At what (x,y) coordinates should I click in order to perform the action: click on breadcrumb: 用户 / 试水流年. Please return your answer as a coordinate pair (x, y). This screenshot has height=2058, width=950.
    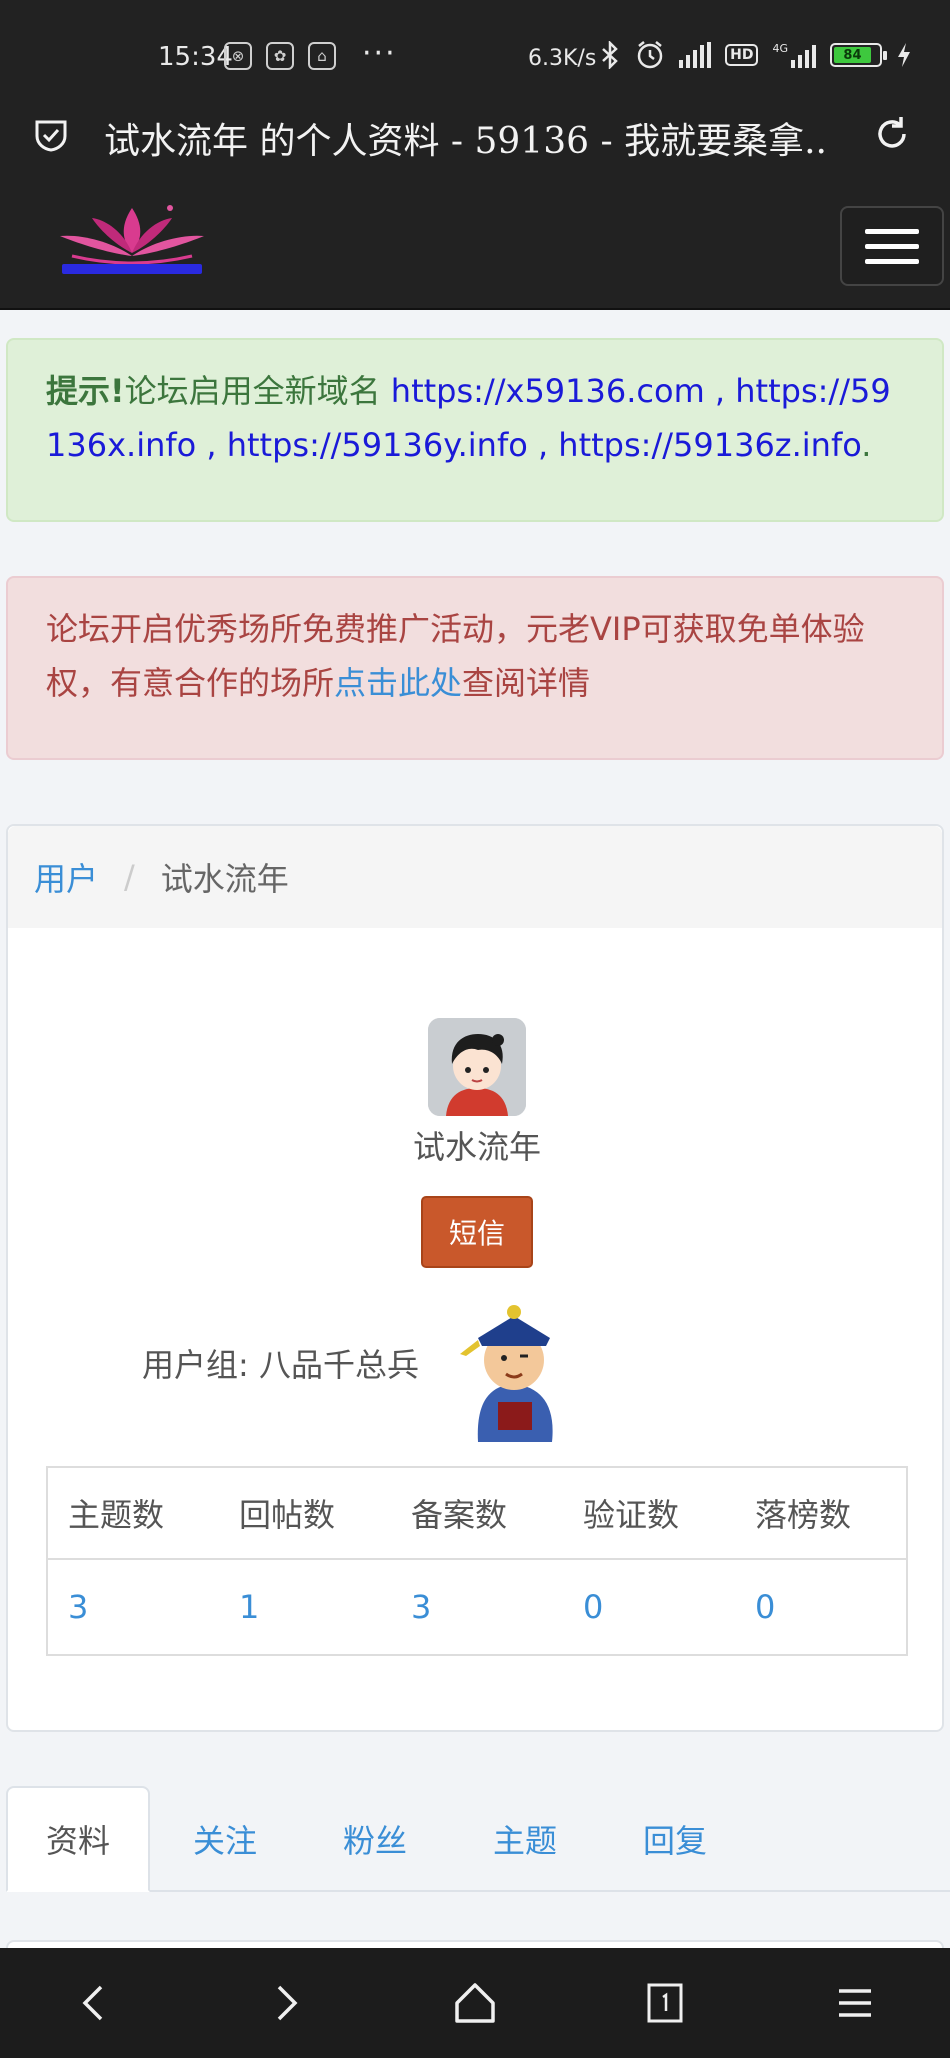
    Looking at the image, I should click on (475, 877).